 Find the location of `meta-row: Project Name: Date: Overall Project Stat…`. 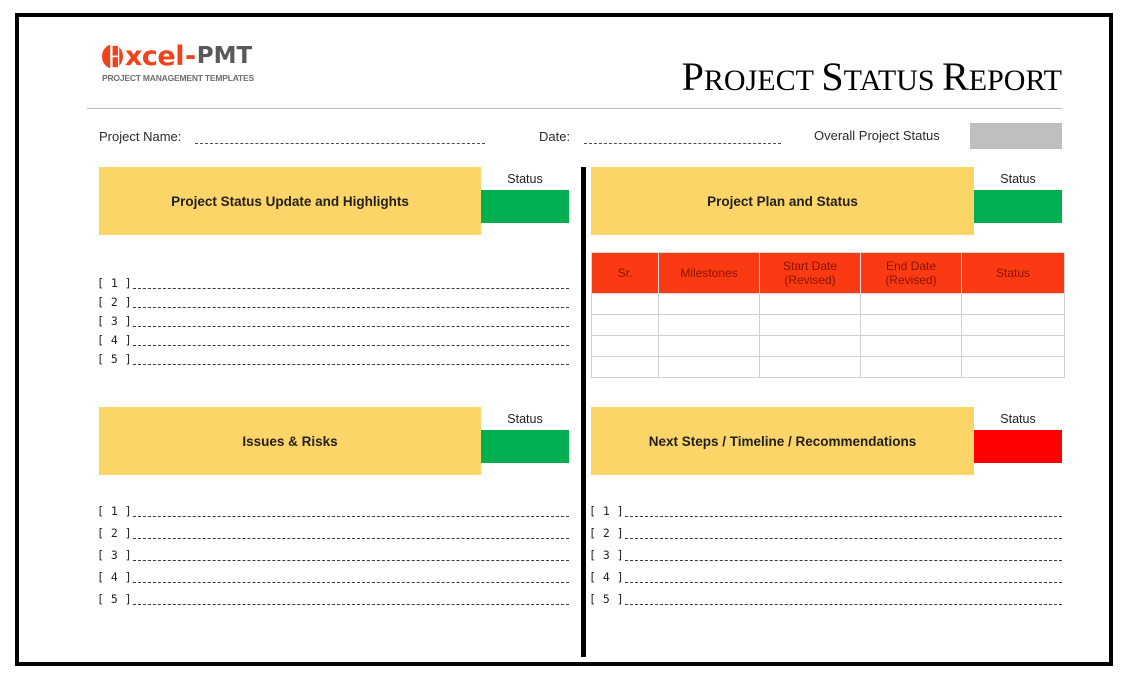

meta-row: Project Name: Date: Overall Project Stat… is located at coordinates (574, 137).